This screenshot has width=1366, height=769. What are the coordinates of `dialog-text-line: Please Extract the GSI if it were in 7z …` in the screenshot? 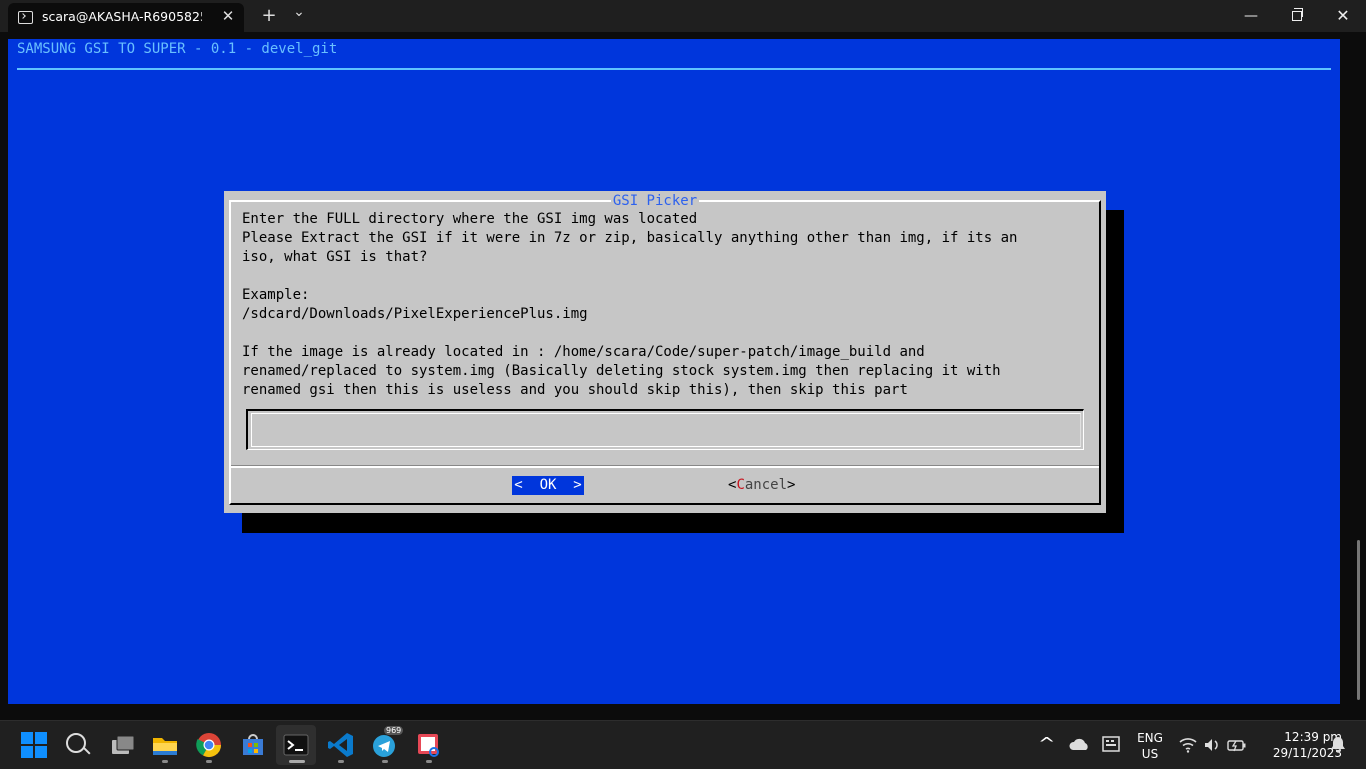 It's located at (630, 238).